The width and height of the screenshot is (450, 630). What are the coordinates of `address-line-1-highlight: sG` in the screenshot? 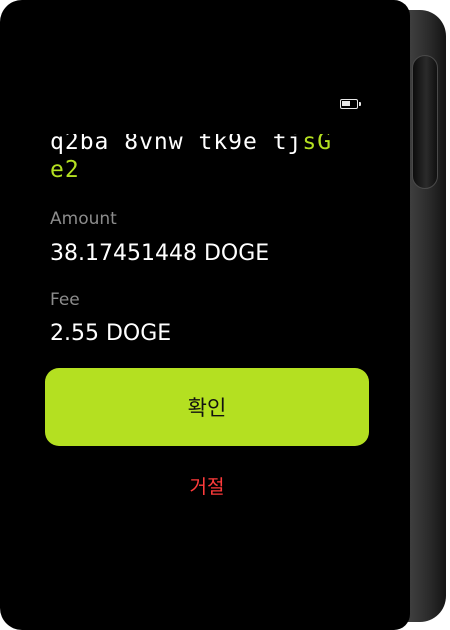 It's located at (317, 142).